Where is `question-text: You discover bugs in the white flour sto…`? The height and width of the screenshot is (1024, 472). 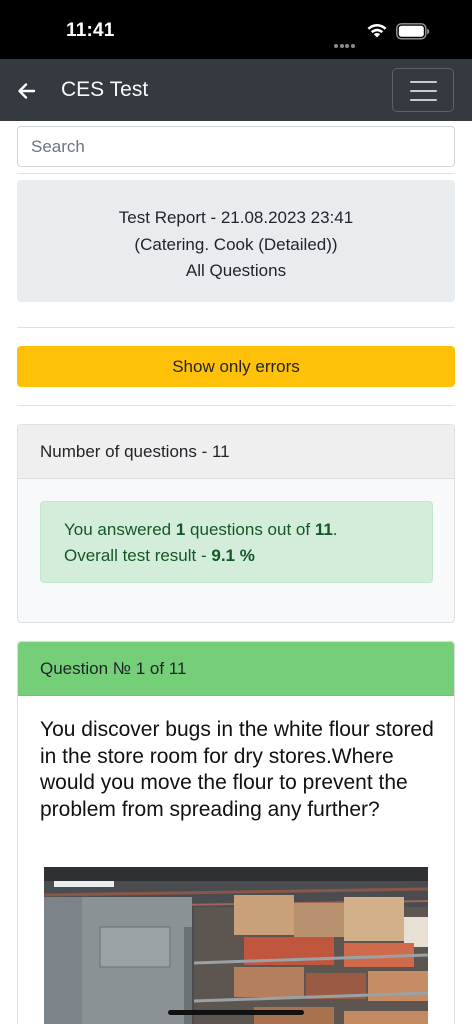 question-text: You discover bugs in the white flour sto… is located at coordinates (237, 769).